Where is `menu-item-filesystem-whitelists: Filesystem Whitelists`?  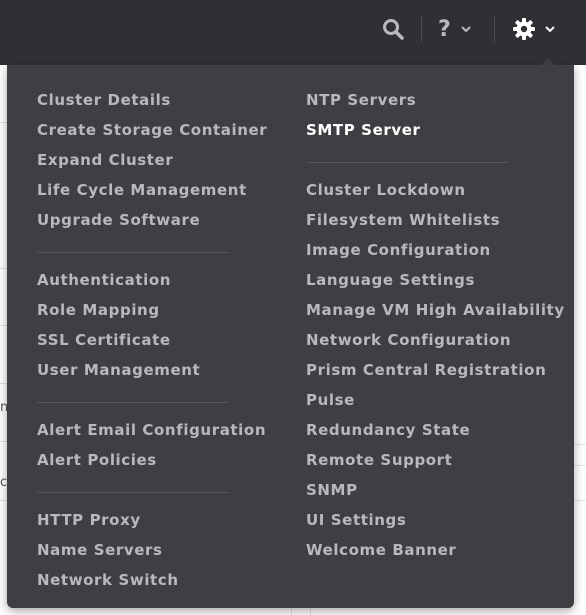 menu-item-filesystem-whitelists: Filesystem Whitelists is located at coordinates (435, 223).